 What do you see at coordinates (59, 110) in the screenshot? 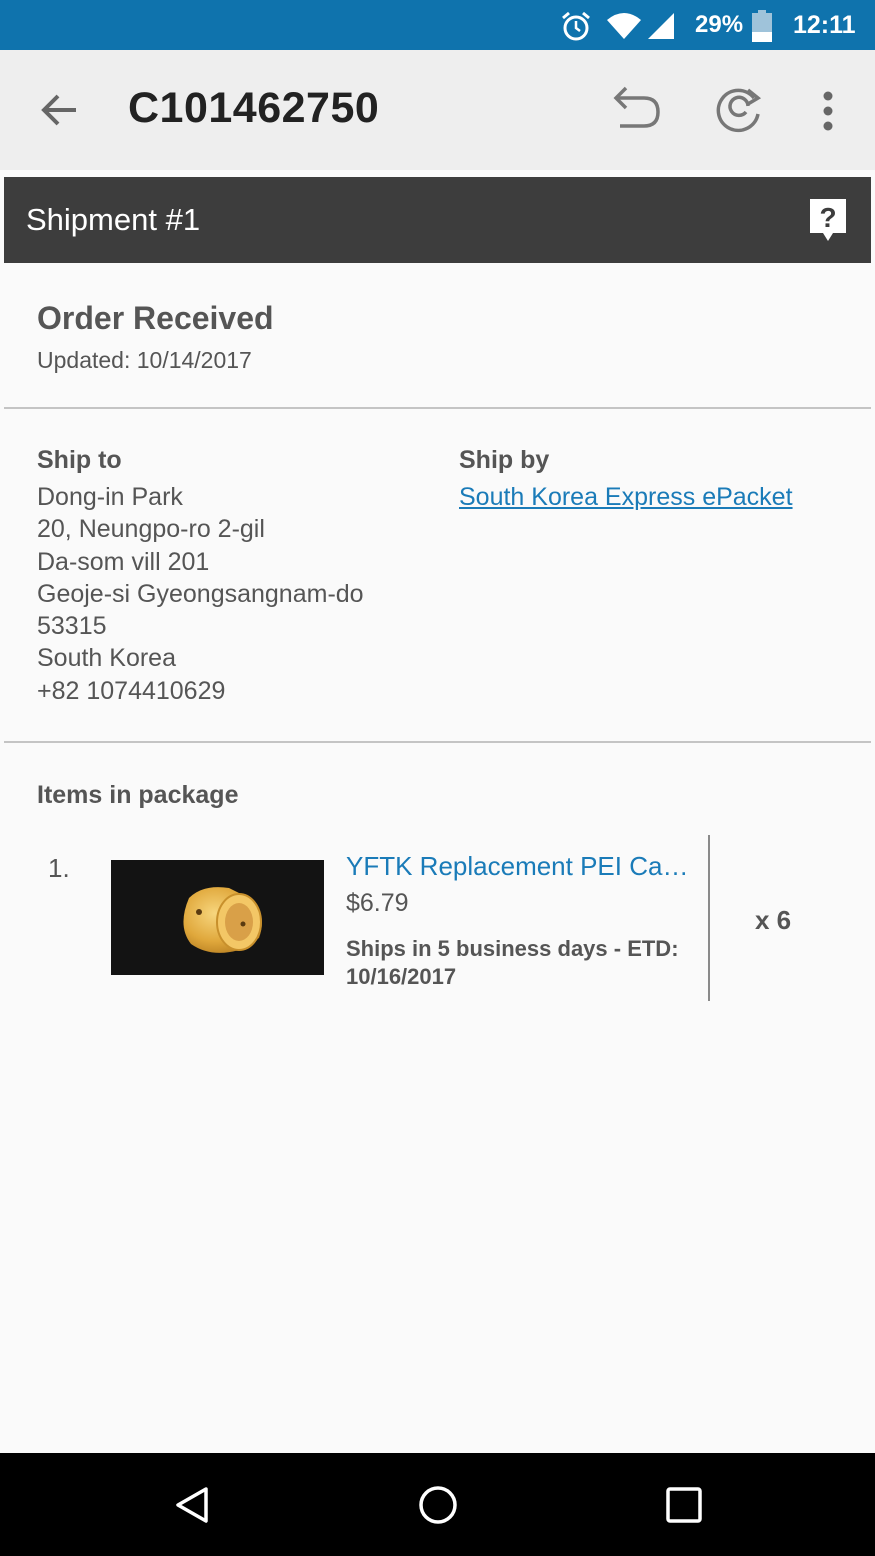
I see `back-arrow-icon` at bounding box center [59, 110].